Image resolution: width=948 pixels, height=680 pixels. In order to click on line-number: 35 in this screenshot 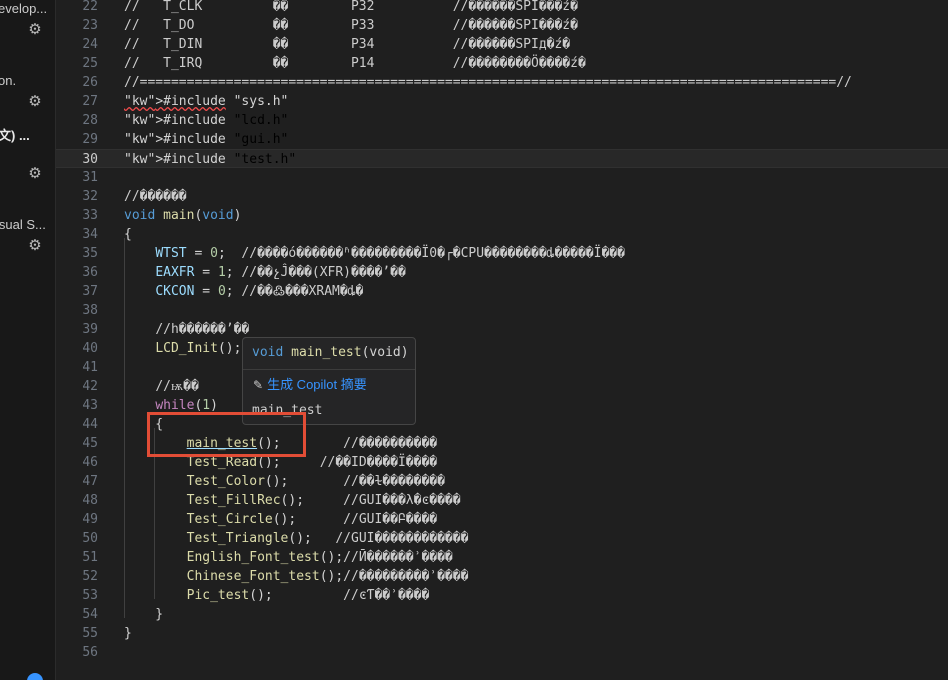, I will do `click(90, 253)`.